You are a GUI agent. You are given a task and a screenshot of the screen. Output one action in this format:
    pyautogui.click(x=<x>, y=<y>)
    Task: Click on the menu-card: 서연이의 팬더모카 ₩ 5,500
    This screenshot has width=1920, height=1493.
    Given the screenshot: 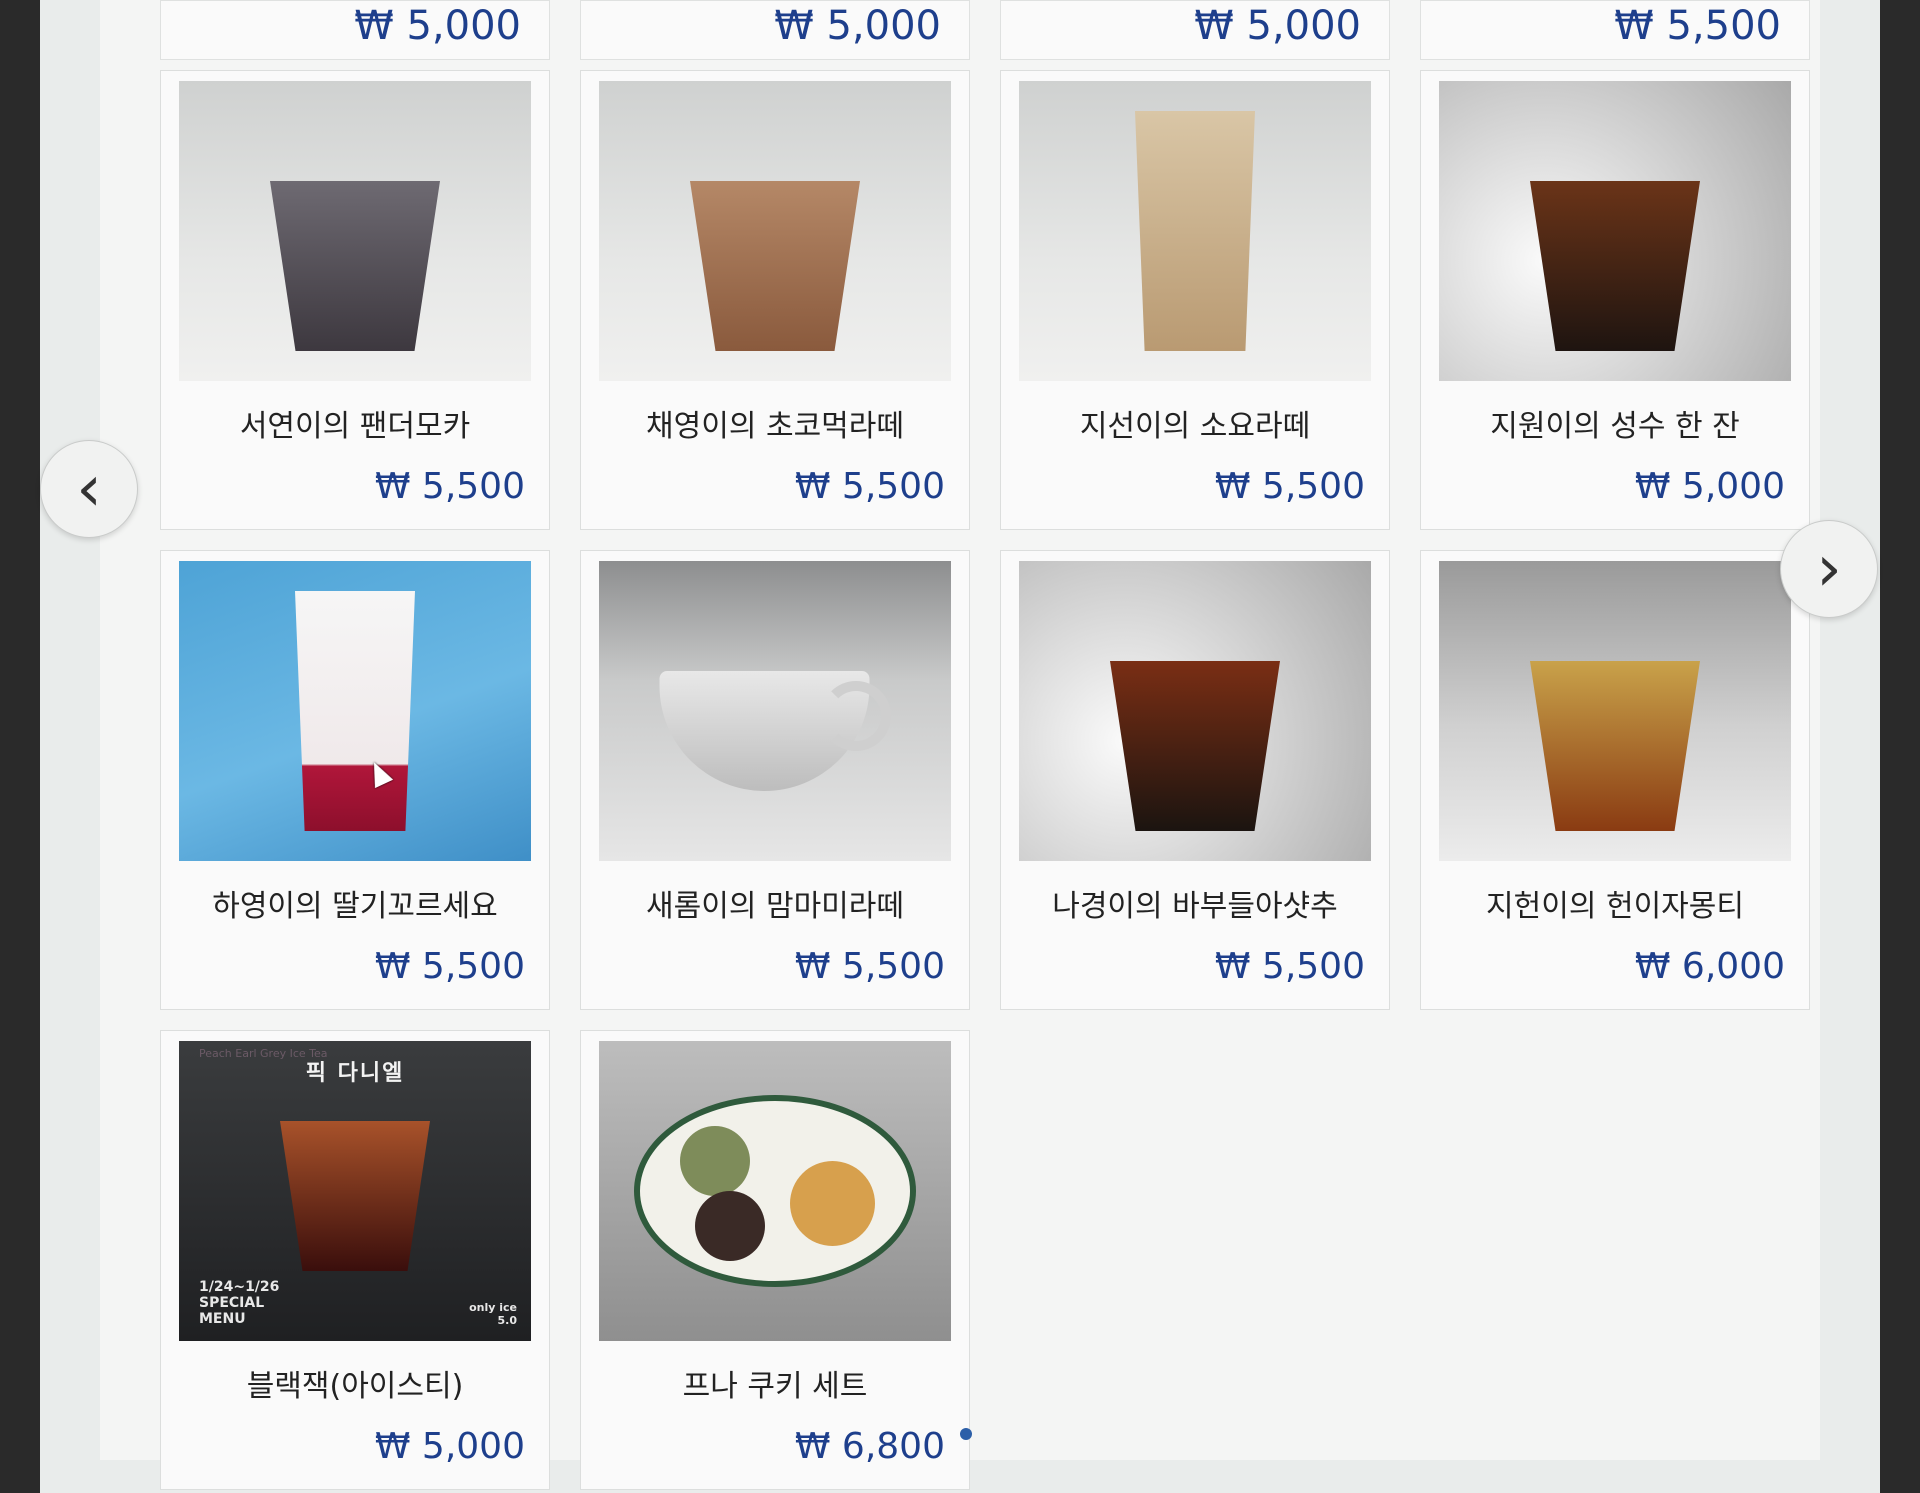 What is the action you would take?
    pyautogui.click(x=355, y=300)
    